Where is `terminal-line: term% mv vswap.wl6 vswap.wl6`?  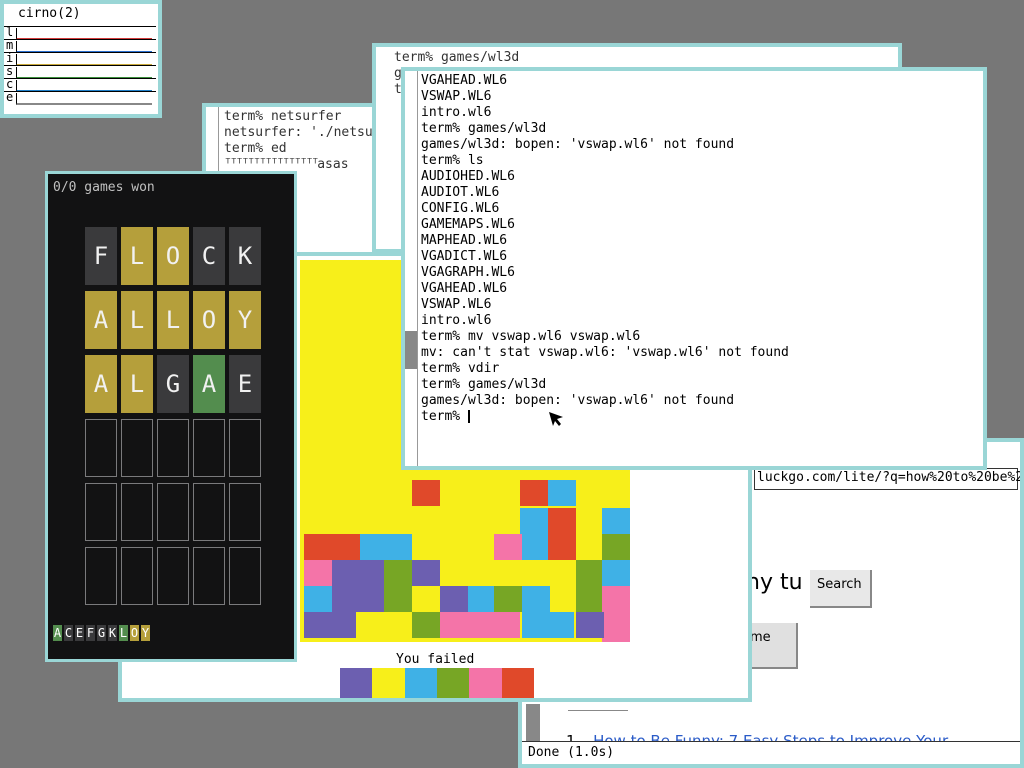
terminal-line: term% mv vswap.wl6 vswap.wl6 is located at coordinates (531, 336).